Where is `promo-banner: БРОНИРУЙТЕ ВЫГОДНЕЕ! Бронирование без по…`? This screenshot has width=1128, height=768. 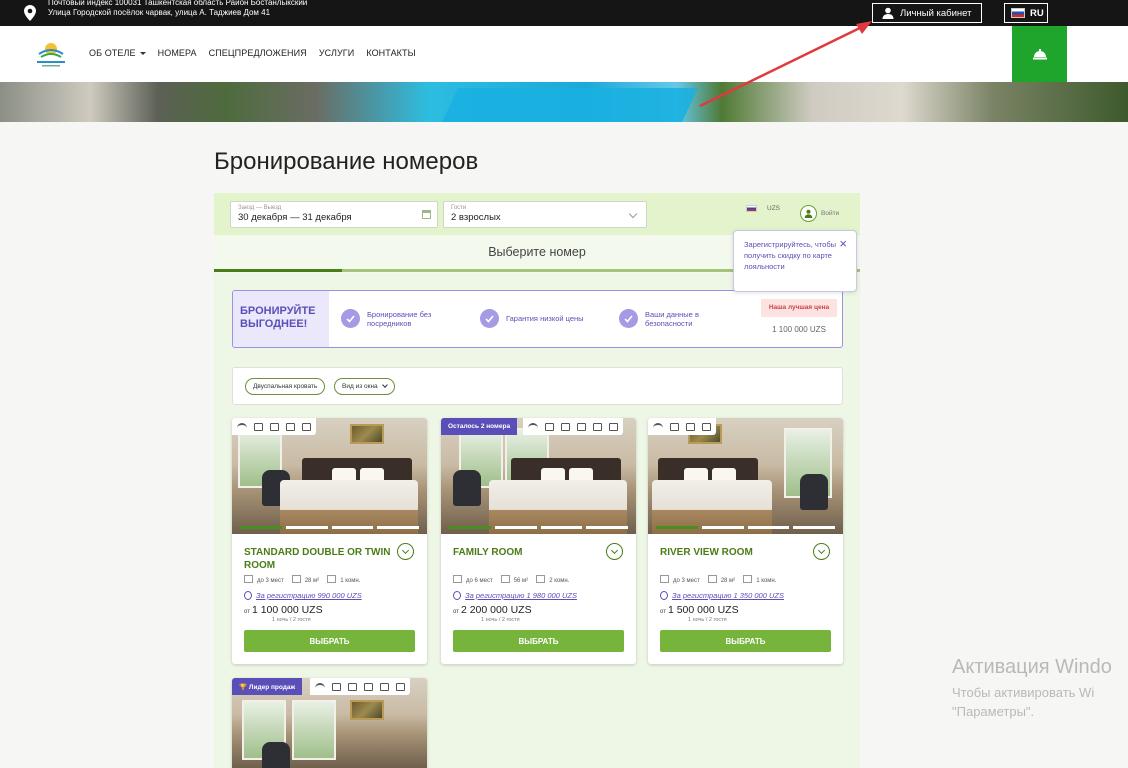
promo-banner: БРОНИРУЙТЕ ВЫГОДНЕЕ! Бронирование без по… is located at coordinates (537, 319).